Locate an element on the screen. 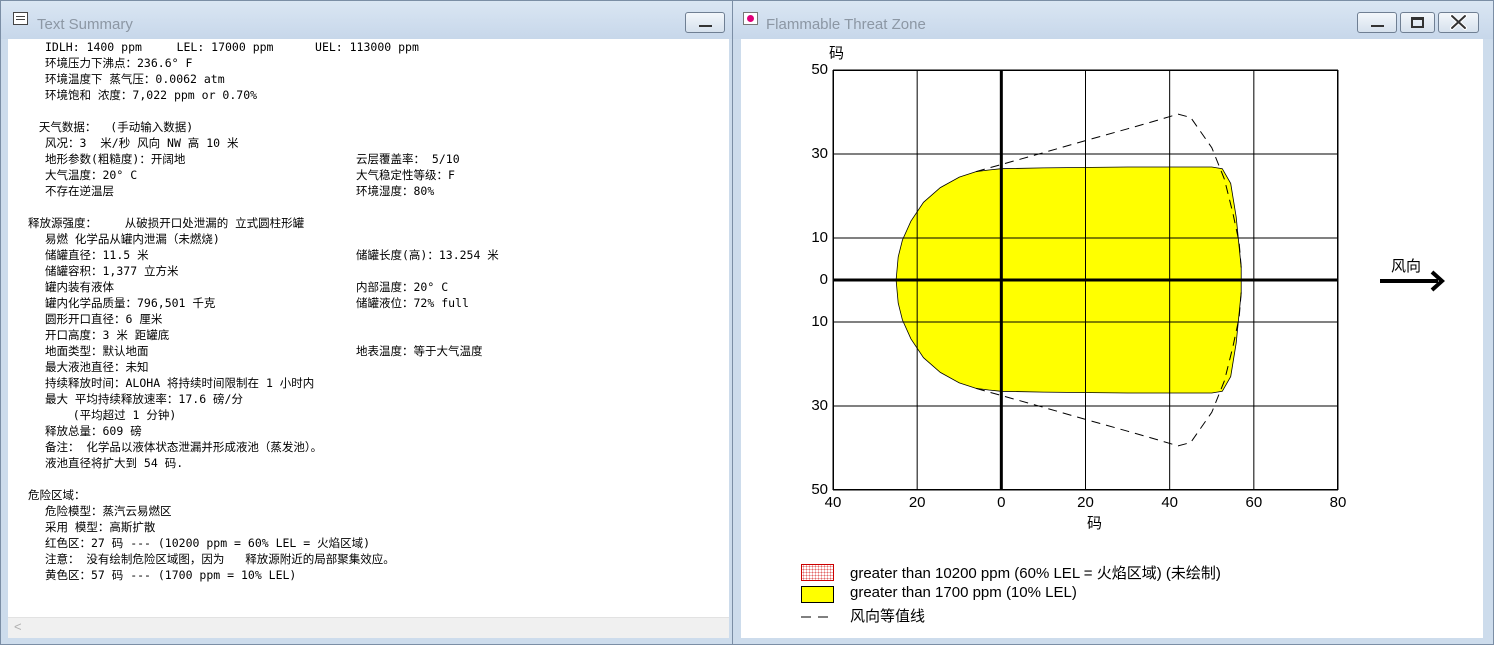  summary-line: 地面类型：默认地面 is located at coordinates (97, 351).